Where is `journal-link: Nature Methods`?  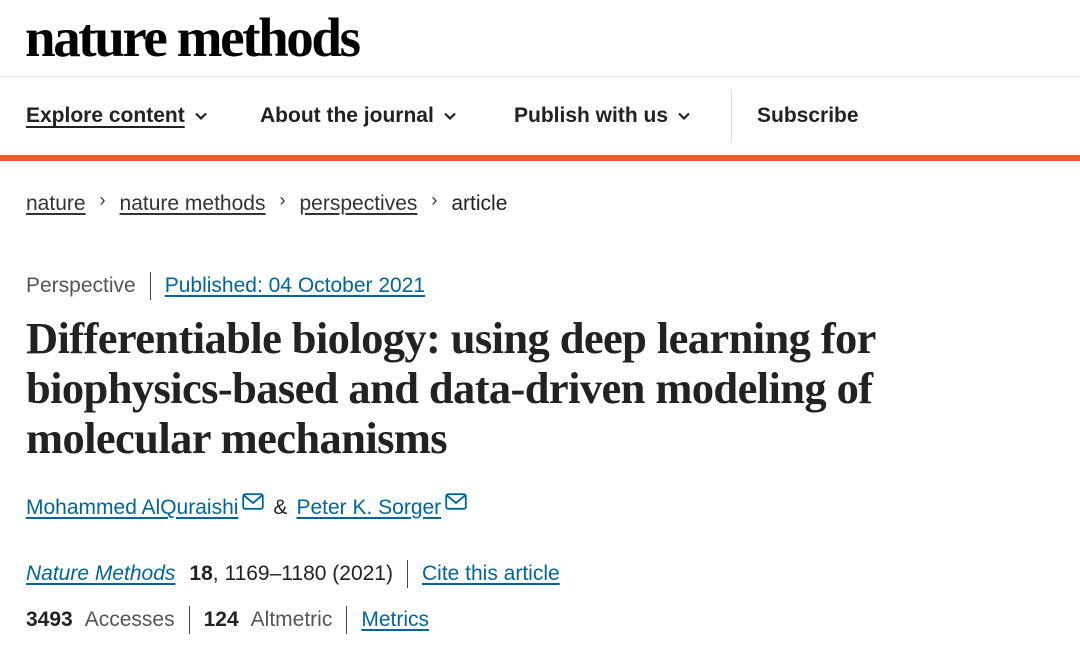 journal-link: Nature Methods is located at coordinates (100, 574).